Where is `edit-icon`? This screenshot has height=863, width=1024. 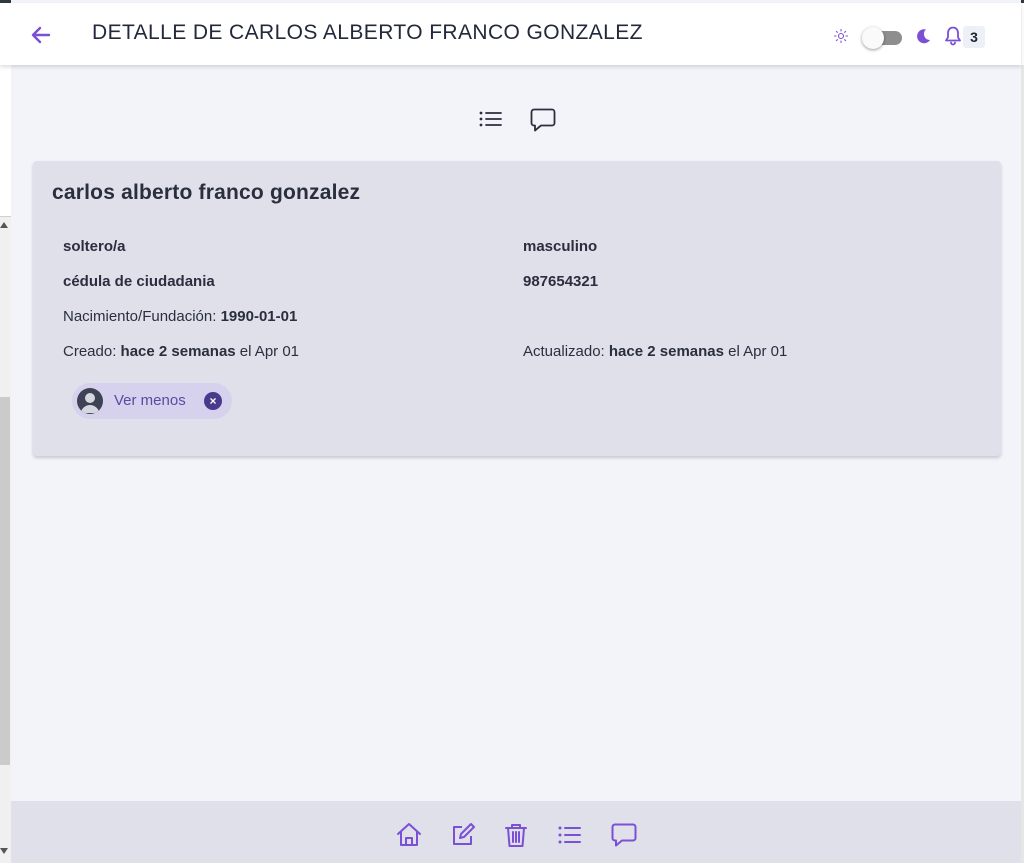 edit-icon is located at coordinates (463, 835).